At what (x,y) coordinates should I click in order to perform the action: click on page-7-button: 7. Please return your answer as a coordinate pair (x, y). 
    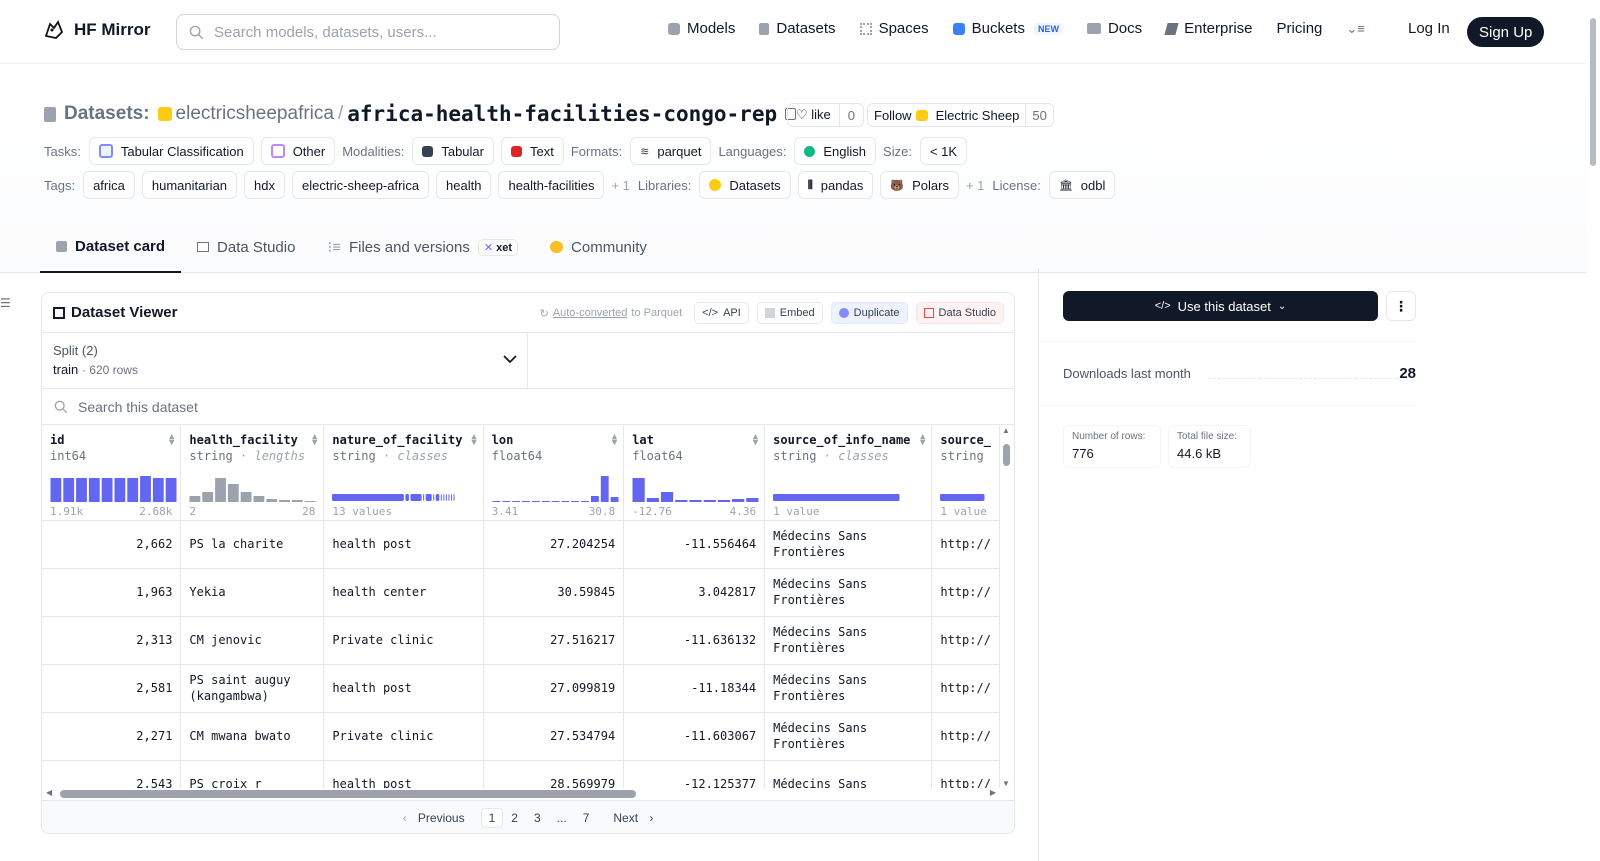
    Looking at the image, I should click on (586, 818).